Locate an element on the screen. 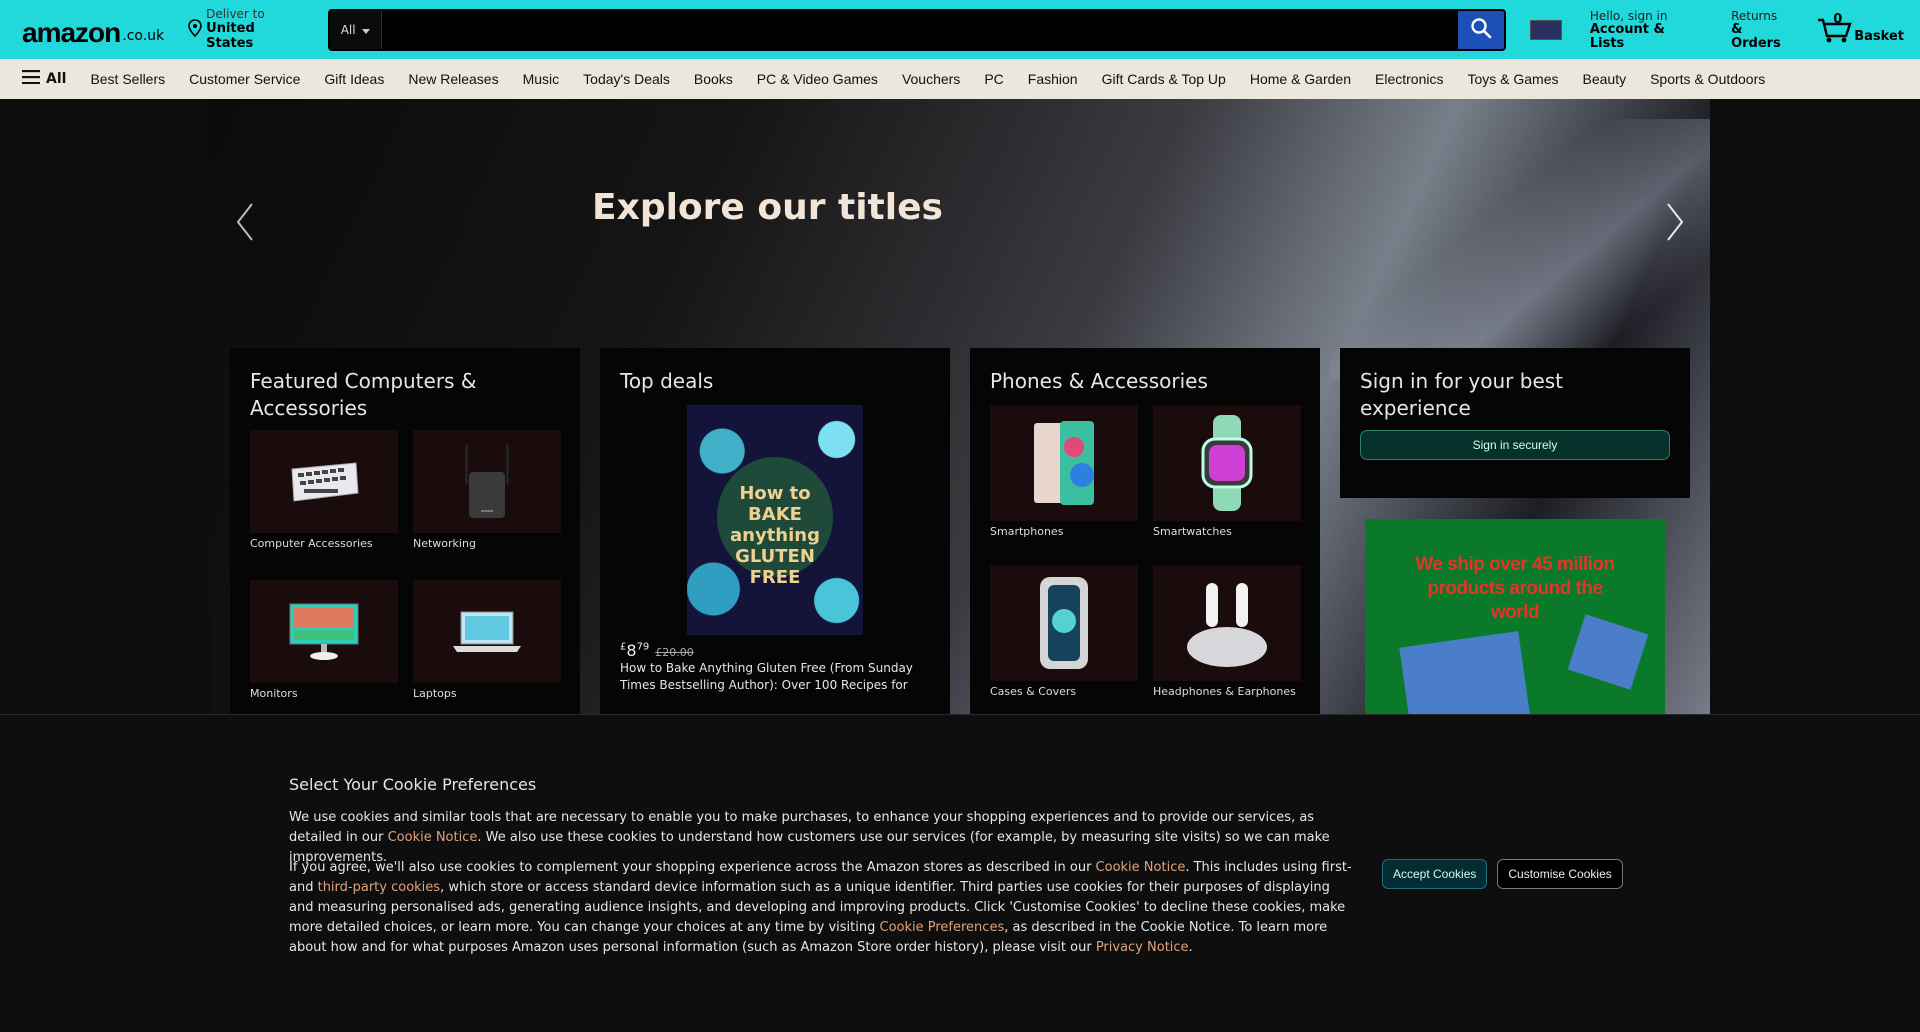  third-party-cookies-link: third-party cookies is located at coordinates (379, 887).